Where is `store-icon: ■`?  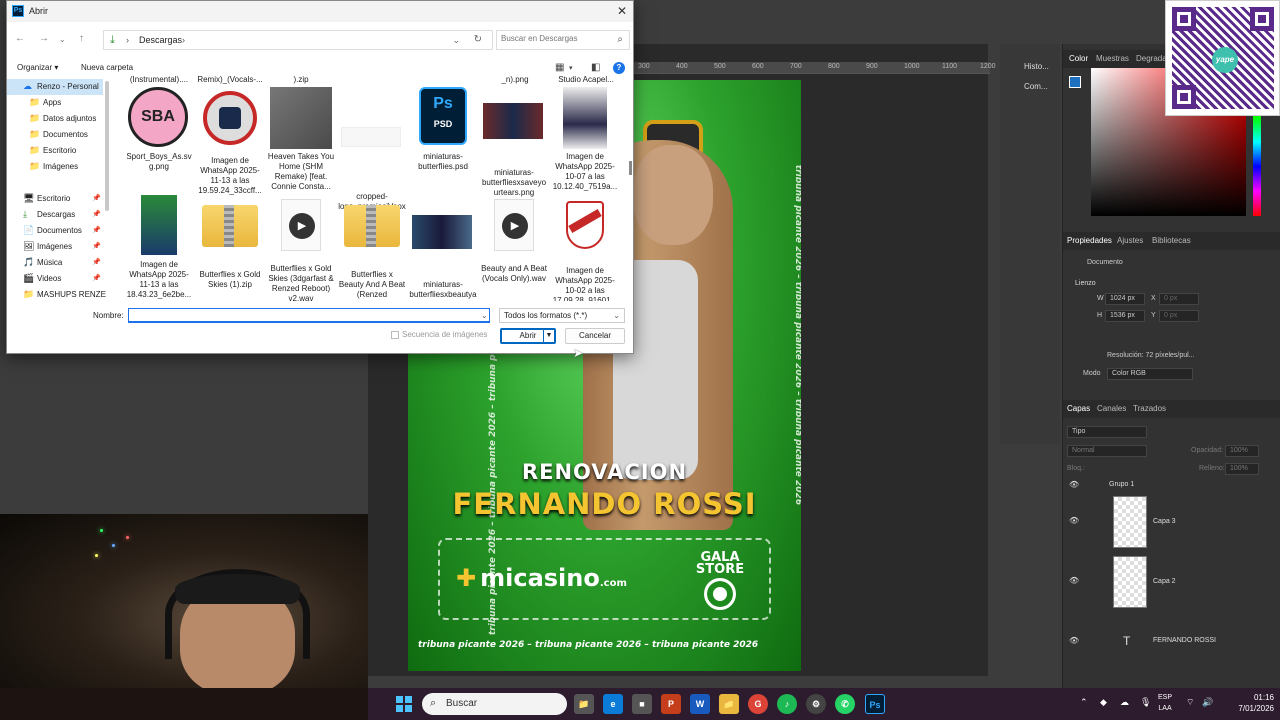 store-icon: ■ is located at coordinates (642, 704).